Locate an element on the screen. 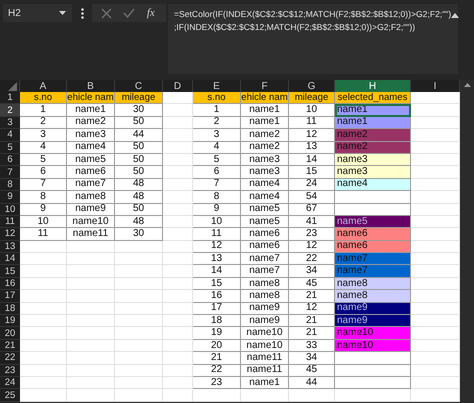 The width and height of the screenshot is (474, 403). column-heading: H is located at coordinates (373, 86).